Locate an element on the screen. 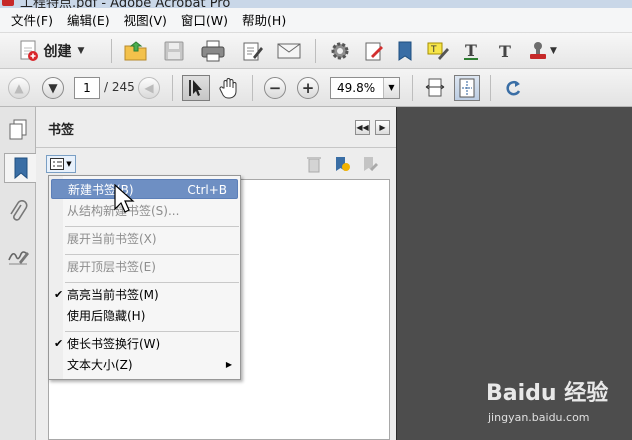 The image size is (632, 440). minus-icon: − is located at coordinates (275, 88).